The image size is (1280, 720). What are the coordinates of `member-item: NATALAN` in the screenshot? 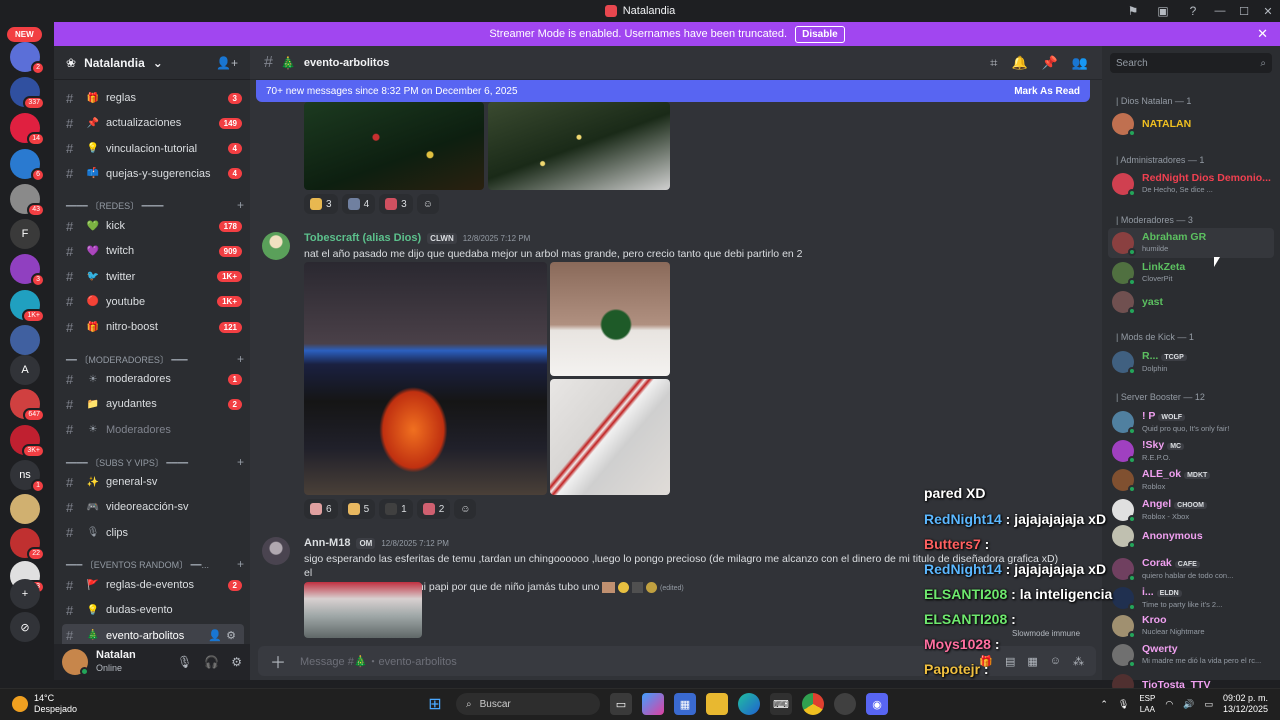 It's located at (1191, 124).